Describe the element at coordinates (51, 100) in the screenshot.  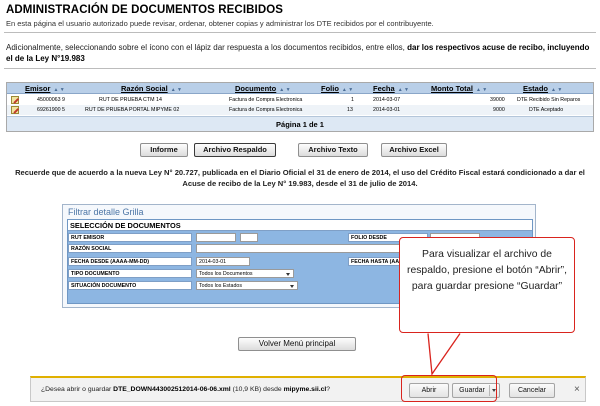
I see `cell-emisor: 45000063 9` at that location.